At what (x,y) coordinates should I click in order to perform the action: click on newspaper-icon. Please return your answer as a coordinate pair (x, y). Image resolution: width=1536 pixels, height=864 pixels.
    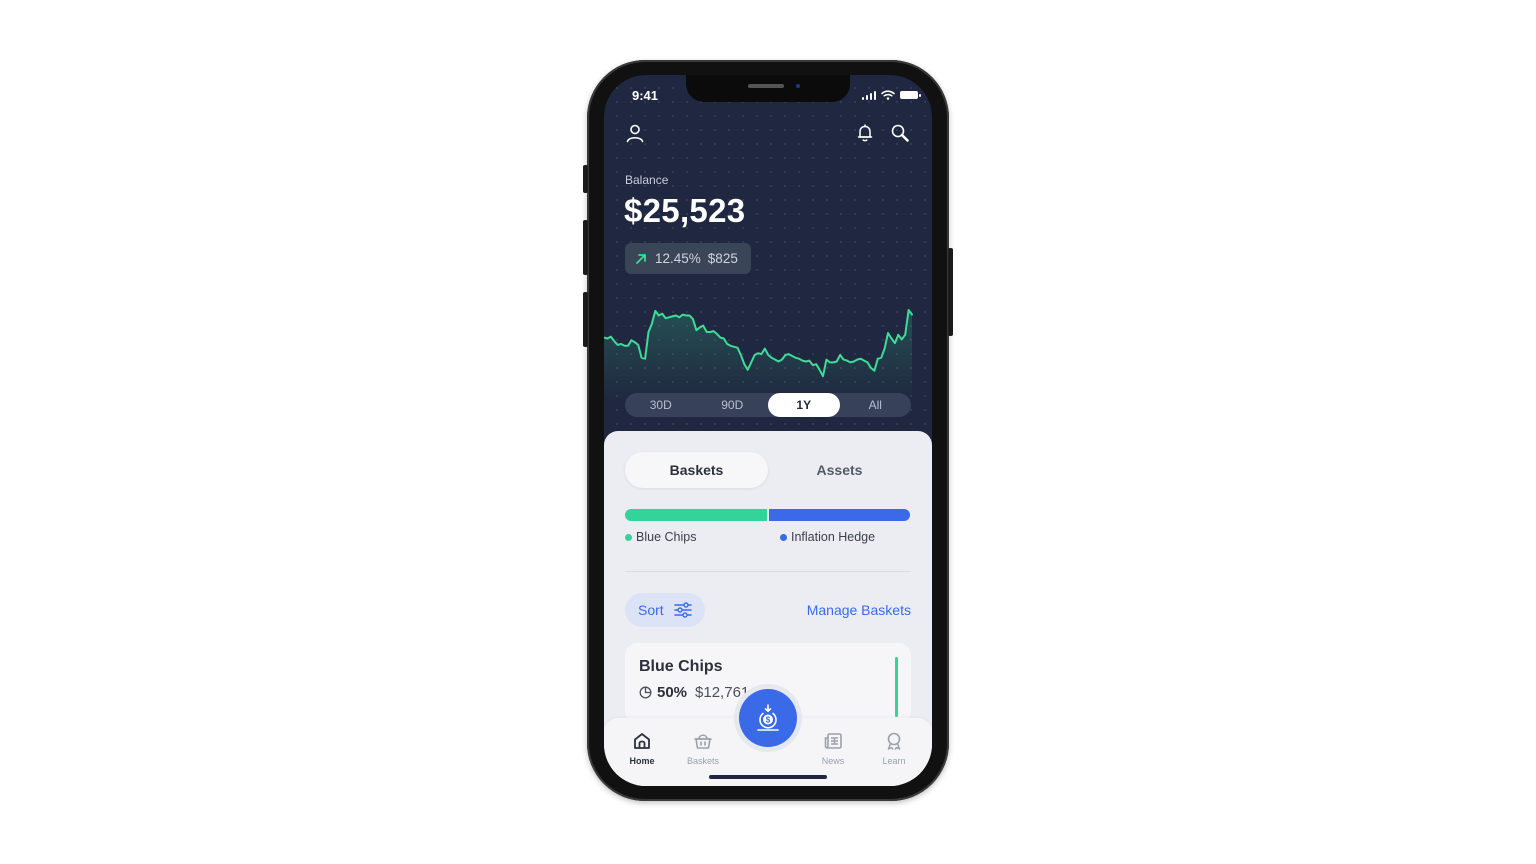
    Looking at the image, I should click on (833, 741).